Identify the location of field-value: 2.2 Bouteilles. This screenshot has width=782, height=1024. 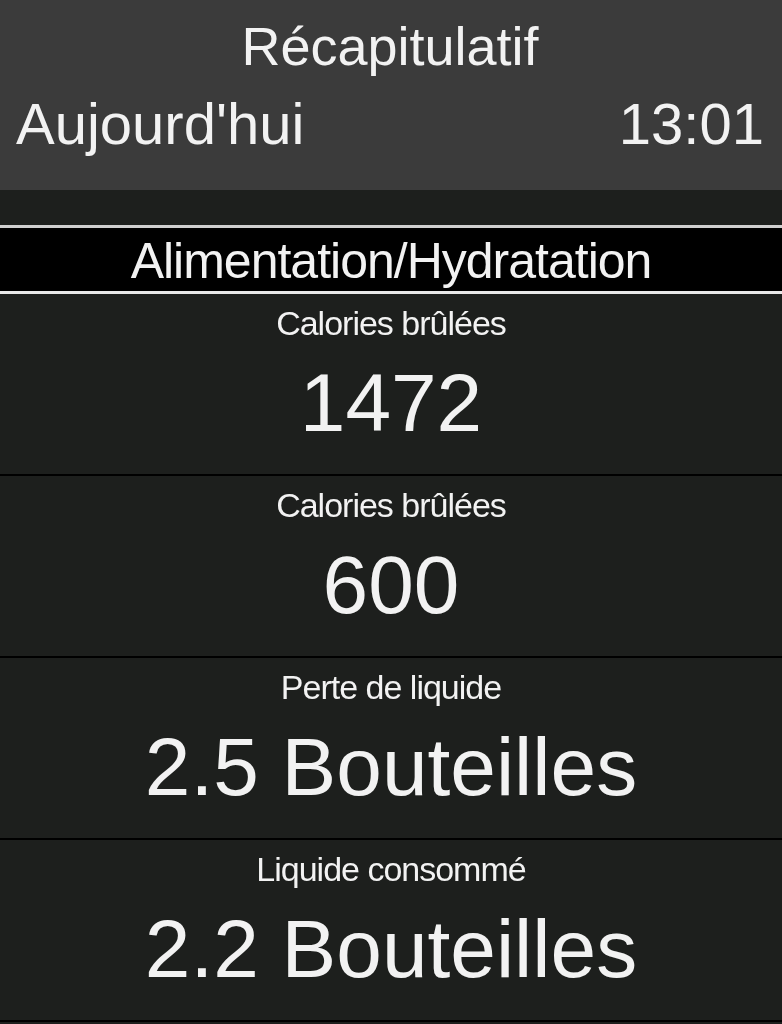
(391, 948).